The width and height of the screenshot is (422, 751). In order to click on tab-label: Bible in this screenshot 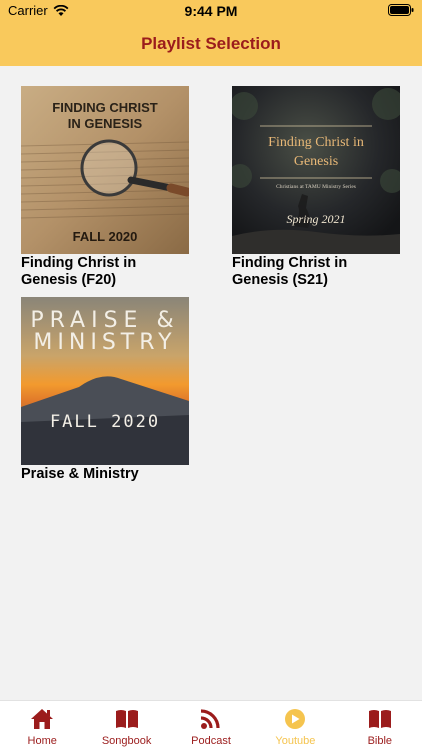, I will do `click(380, 741)`.